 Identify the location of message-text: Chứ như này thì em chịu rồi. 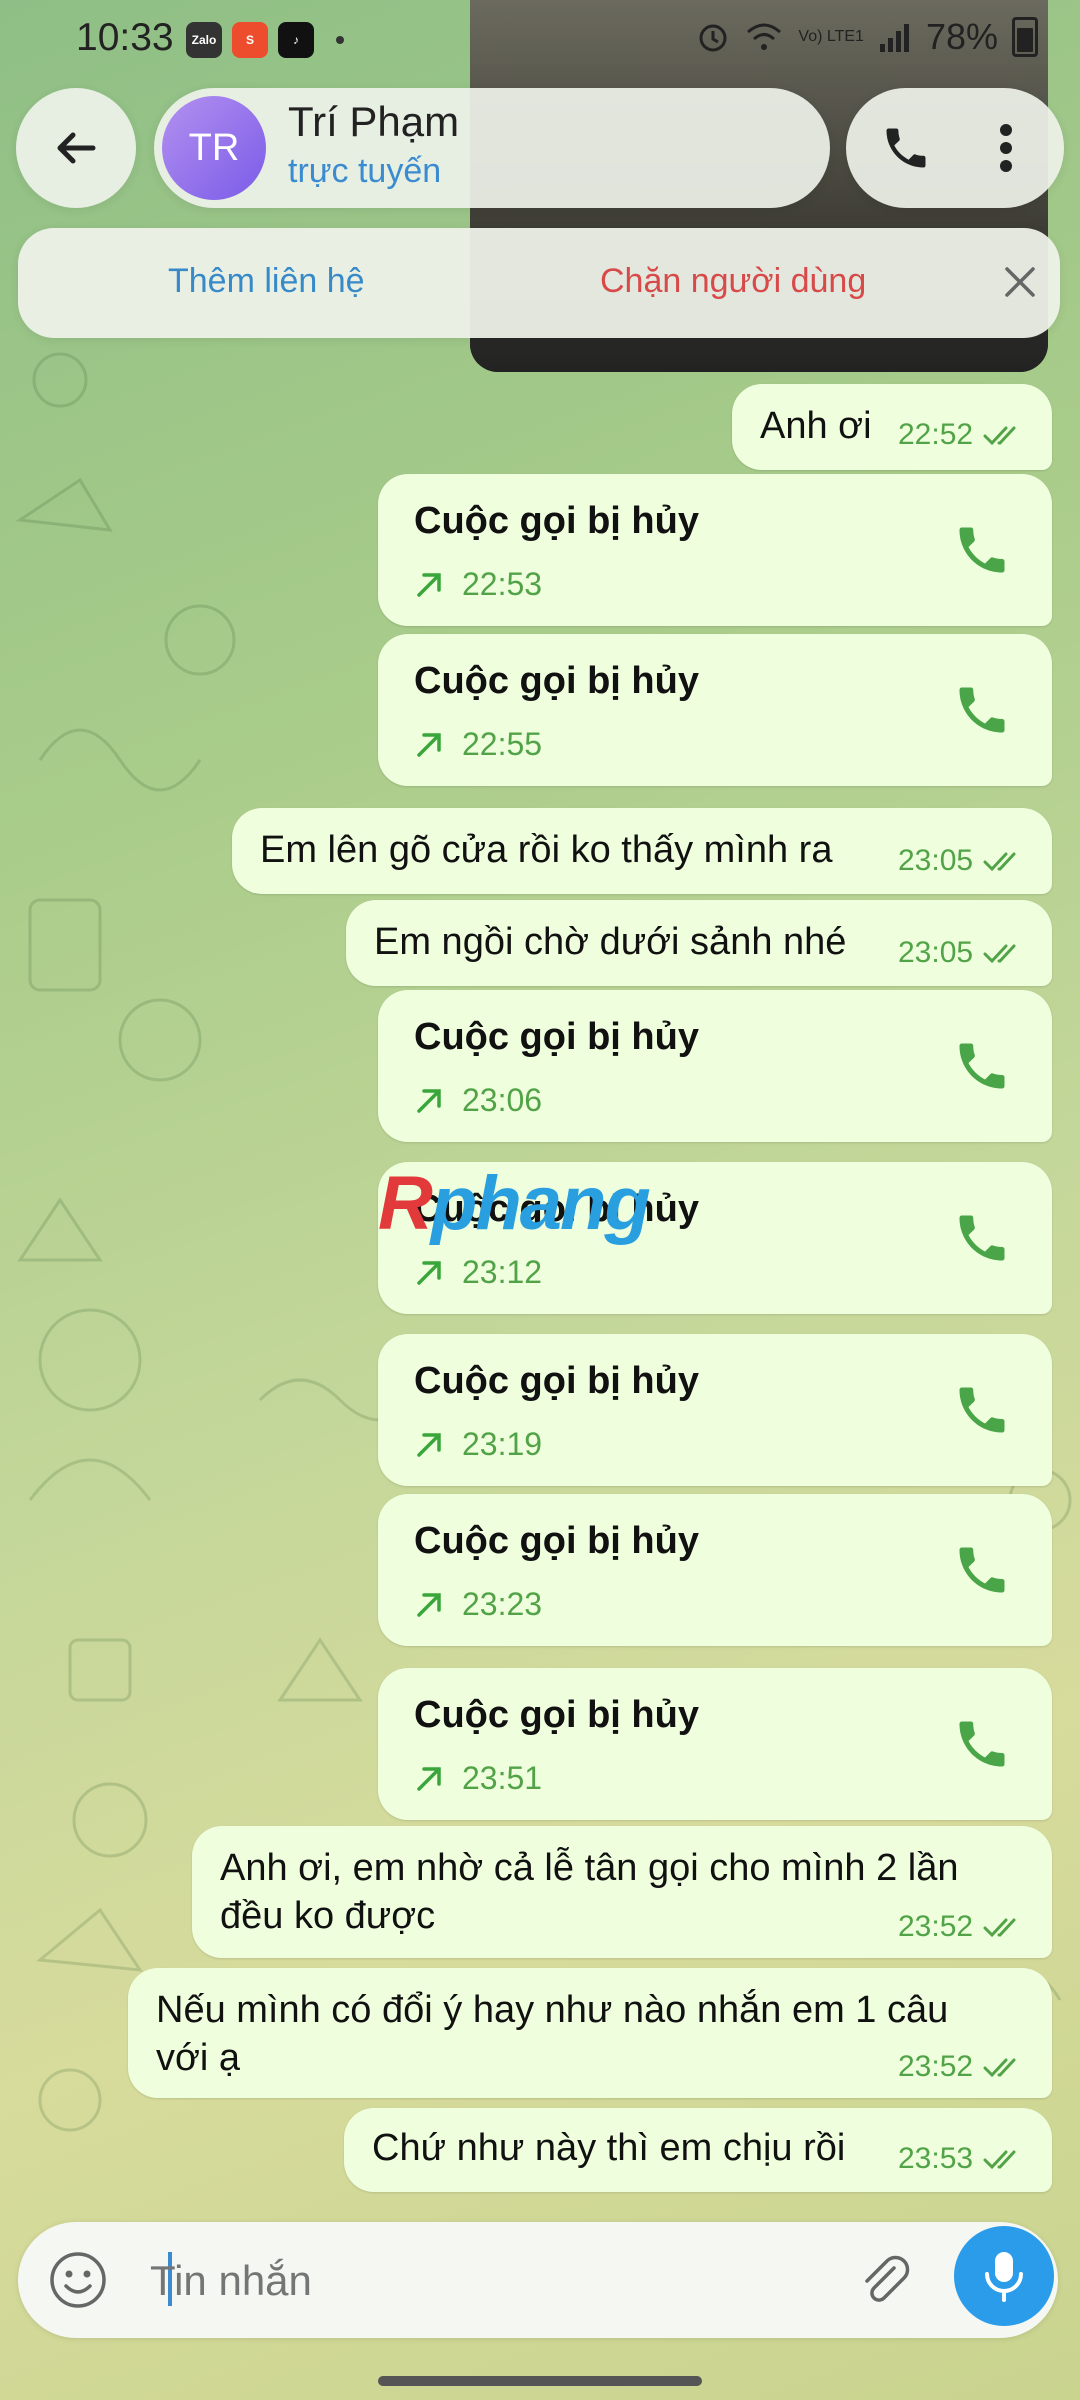
(609, 2148).